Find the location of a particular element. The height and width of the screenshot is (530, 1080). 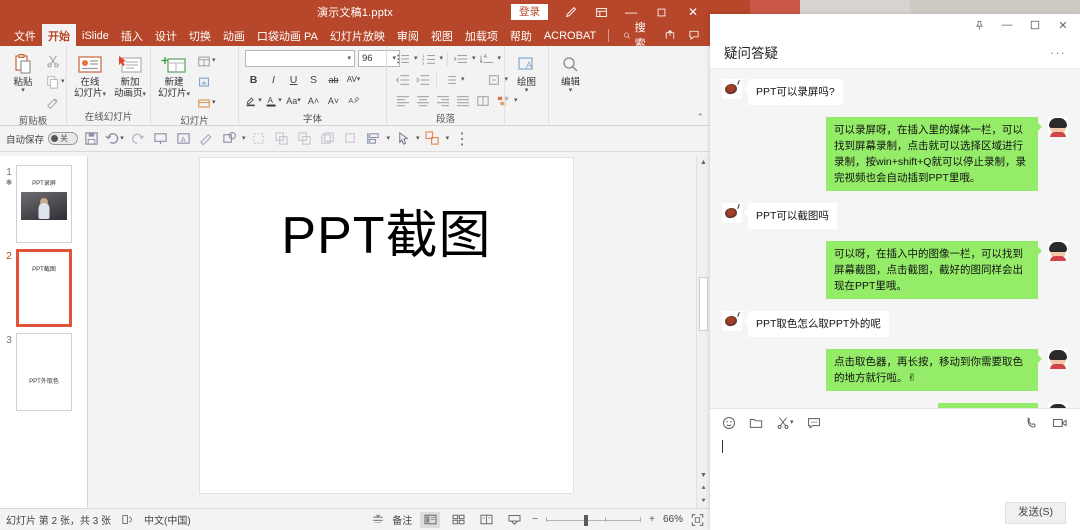

start-presentation-icon is located at coordinates (160, 139).